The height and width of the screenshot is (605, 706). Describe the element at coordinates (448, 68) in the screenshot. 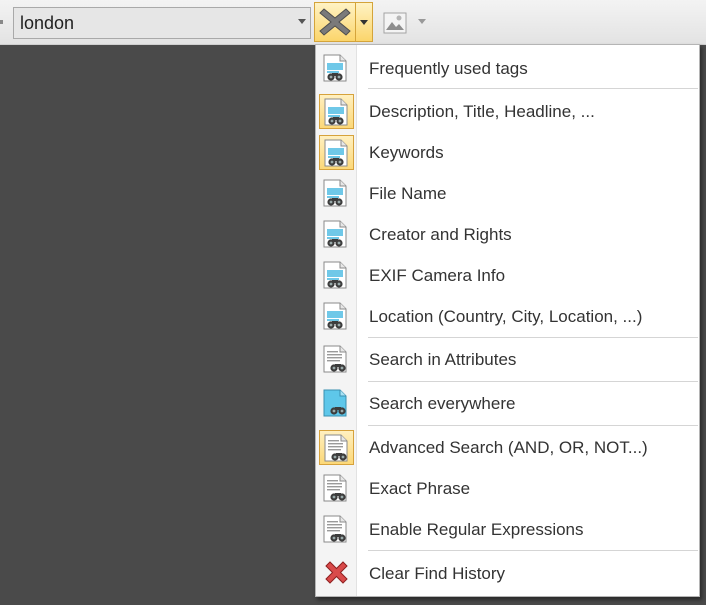

I see `menu-item-label: Frequently used tags` at that location.